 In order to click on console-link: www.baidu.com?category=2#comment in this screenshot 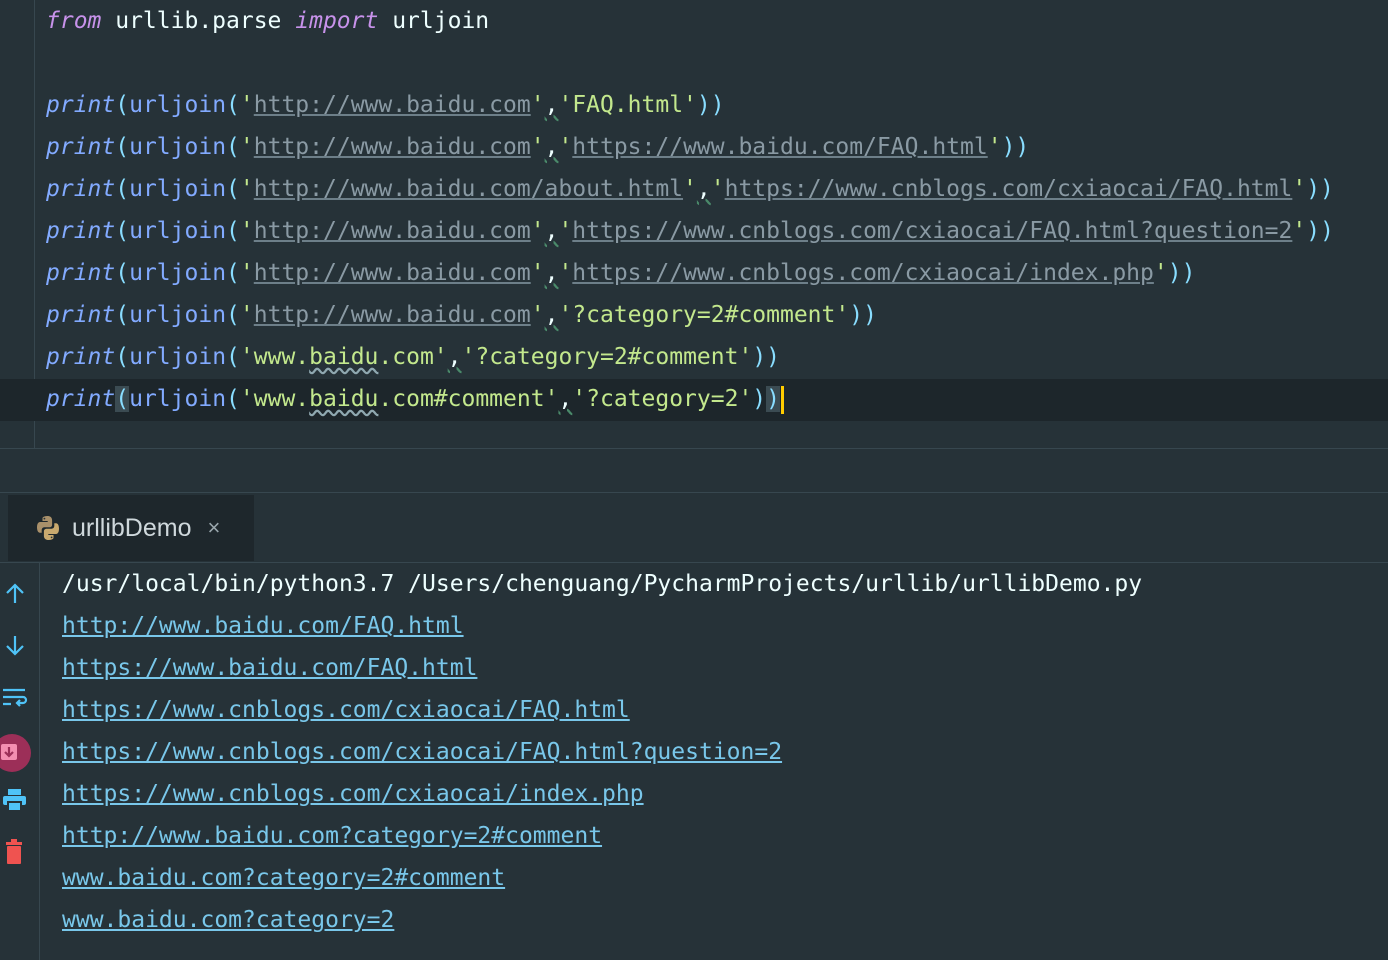, I will do `click(283, 878)`.